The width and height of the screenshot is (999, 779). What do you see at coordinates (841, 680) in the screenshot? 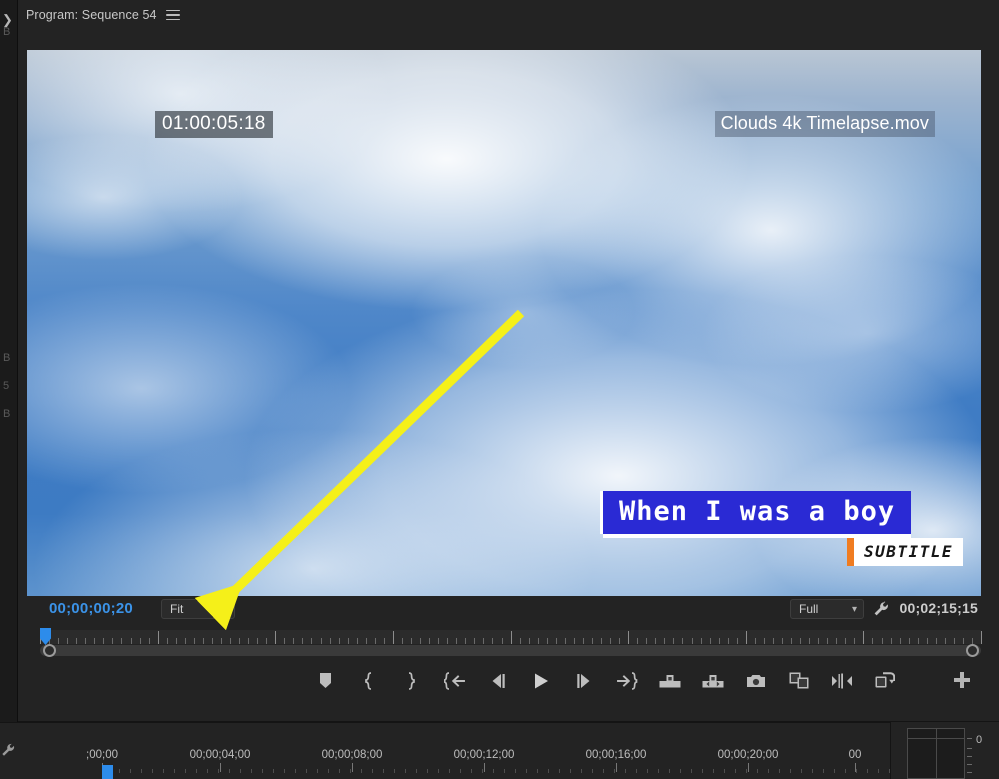
I see `multi-camera-button` at bounding box center [841, 680].